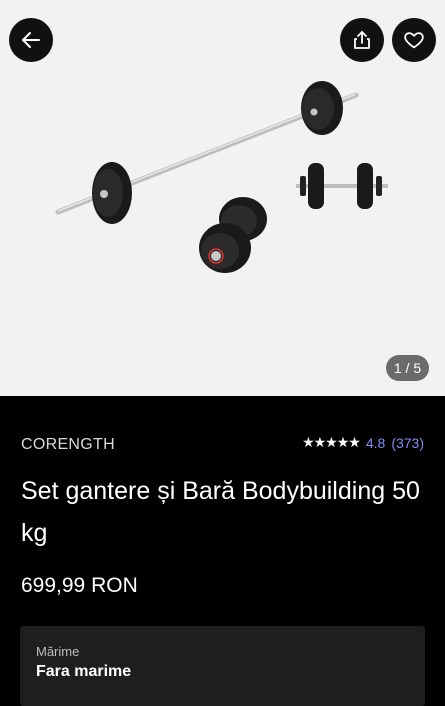  I want to click on brand-name: CORENGTH, so click(68, 445).